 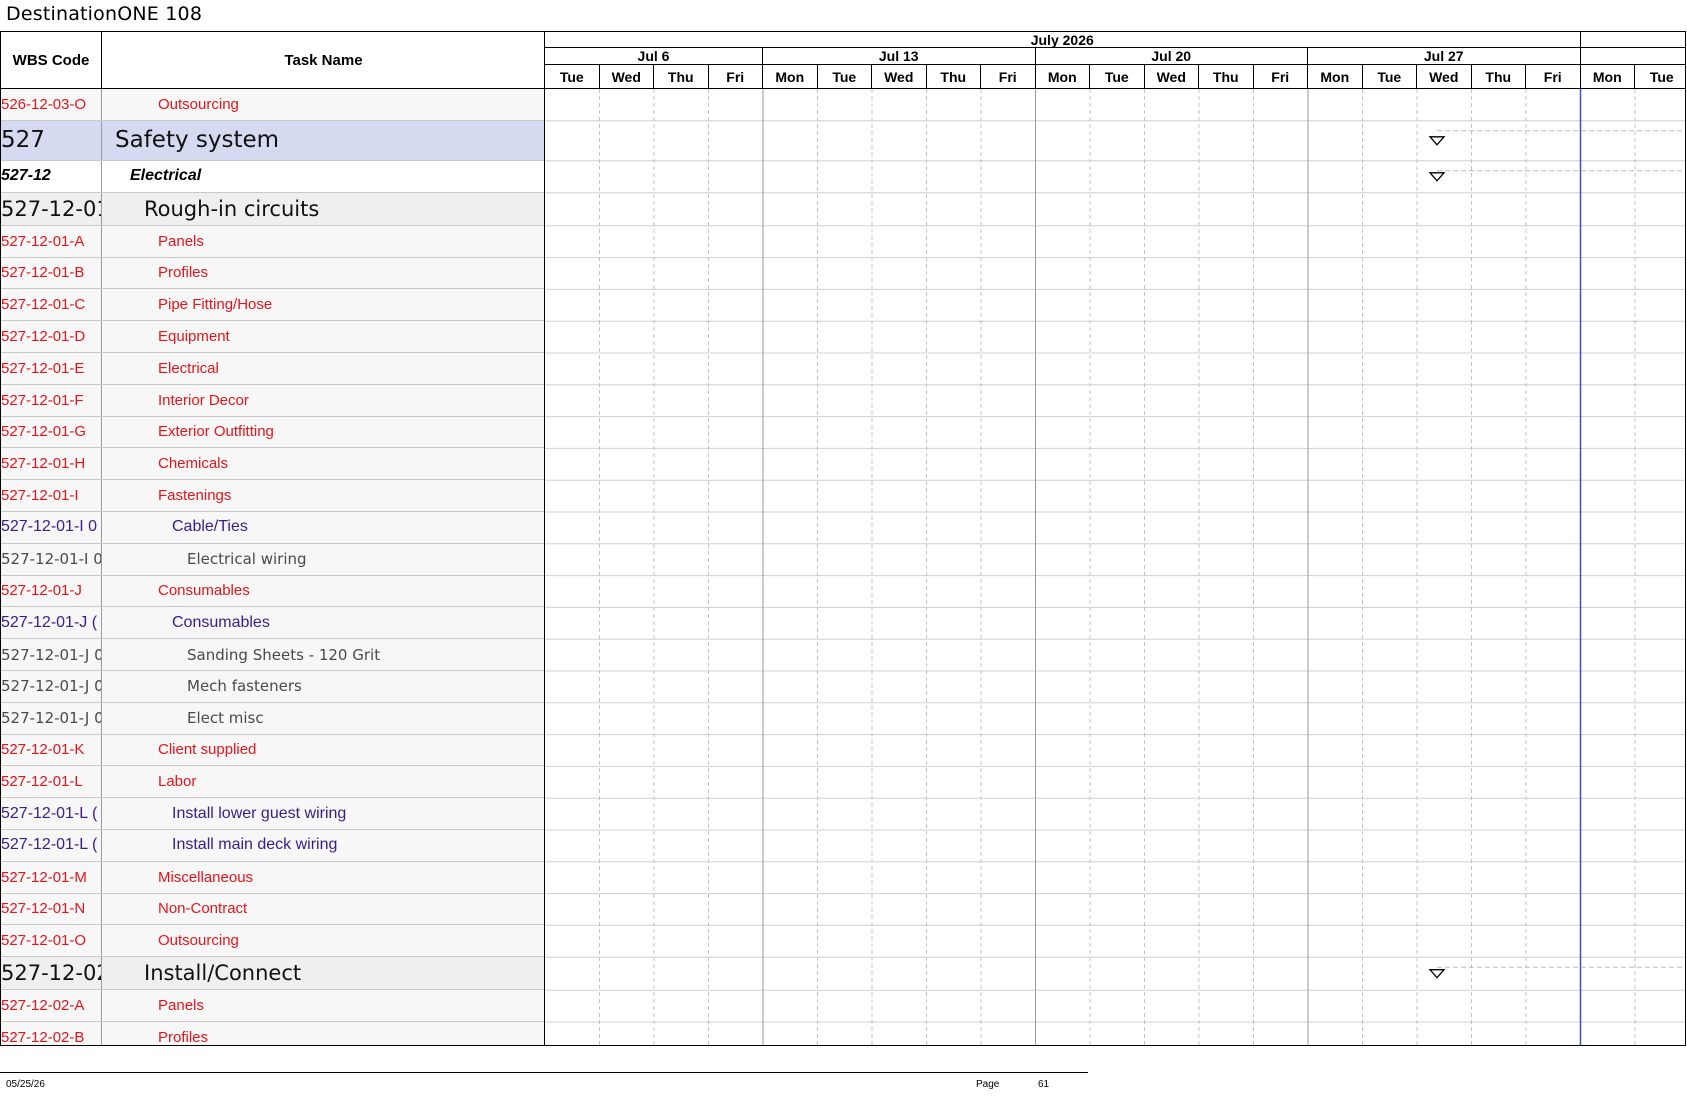 What do you see at coordinates (273, 105) in the screenshot?
I see `table-row: 526-12-03-O Outsourcing` at bounding box center [273, 105].